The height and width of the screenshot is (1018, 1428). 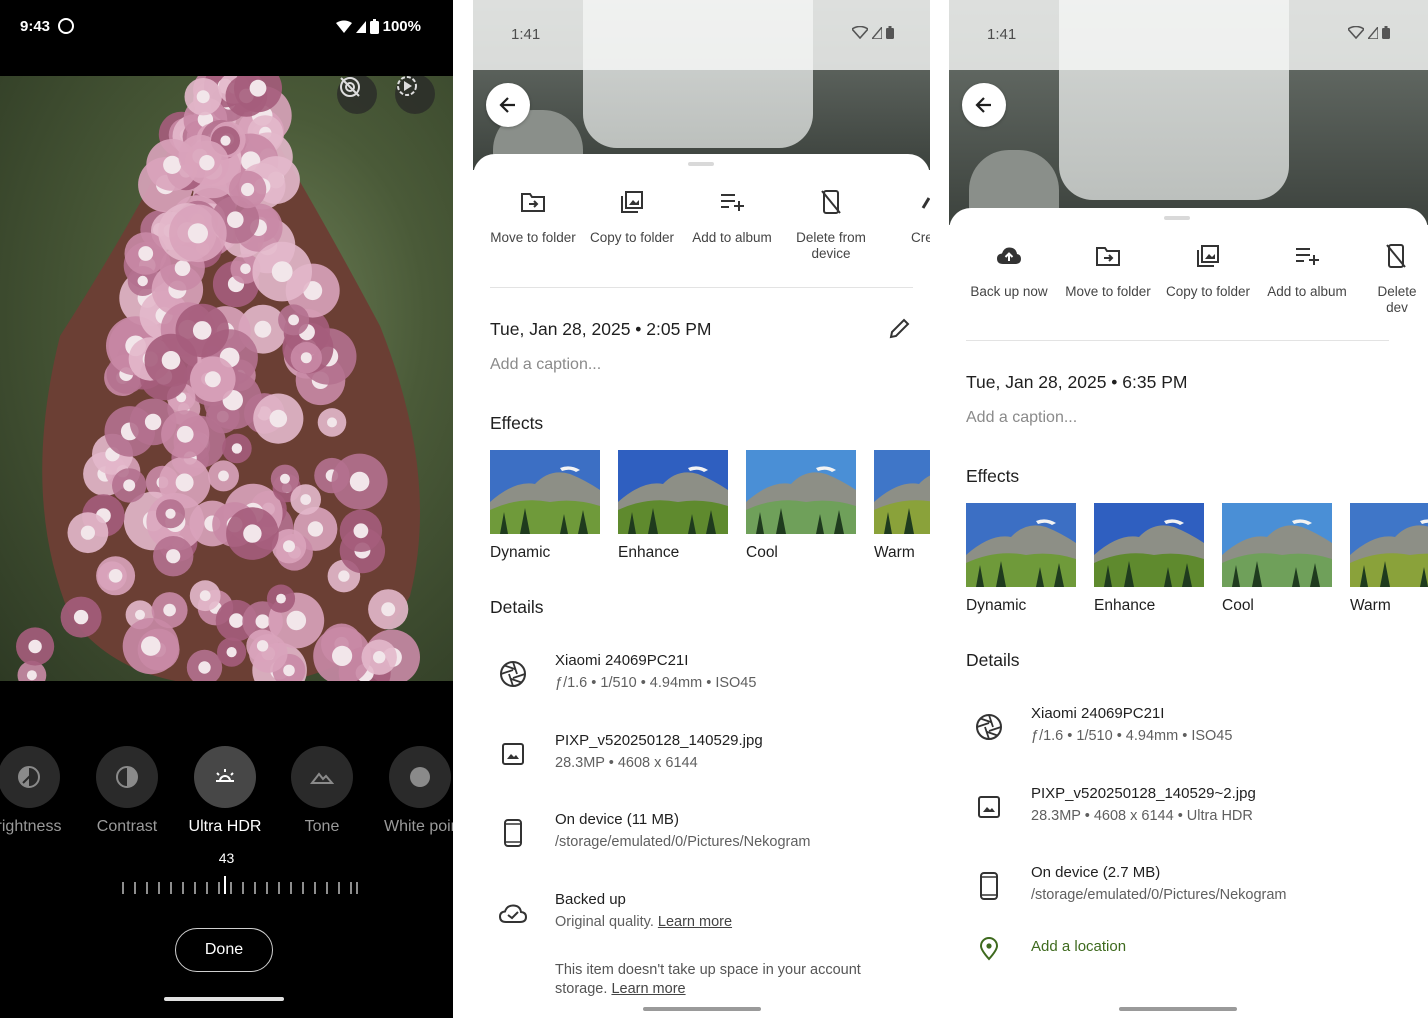 What do you see at coordinates (409, 791) in the screenshot?
I see `tool-white-point: White poir` at bounding box center [409, 791].